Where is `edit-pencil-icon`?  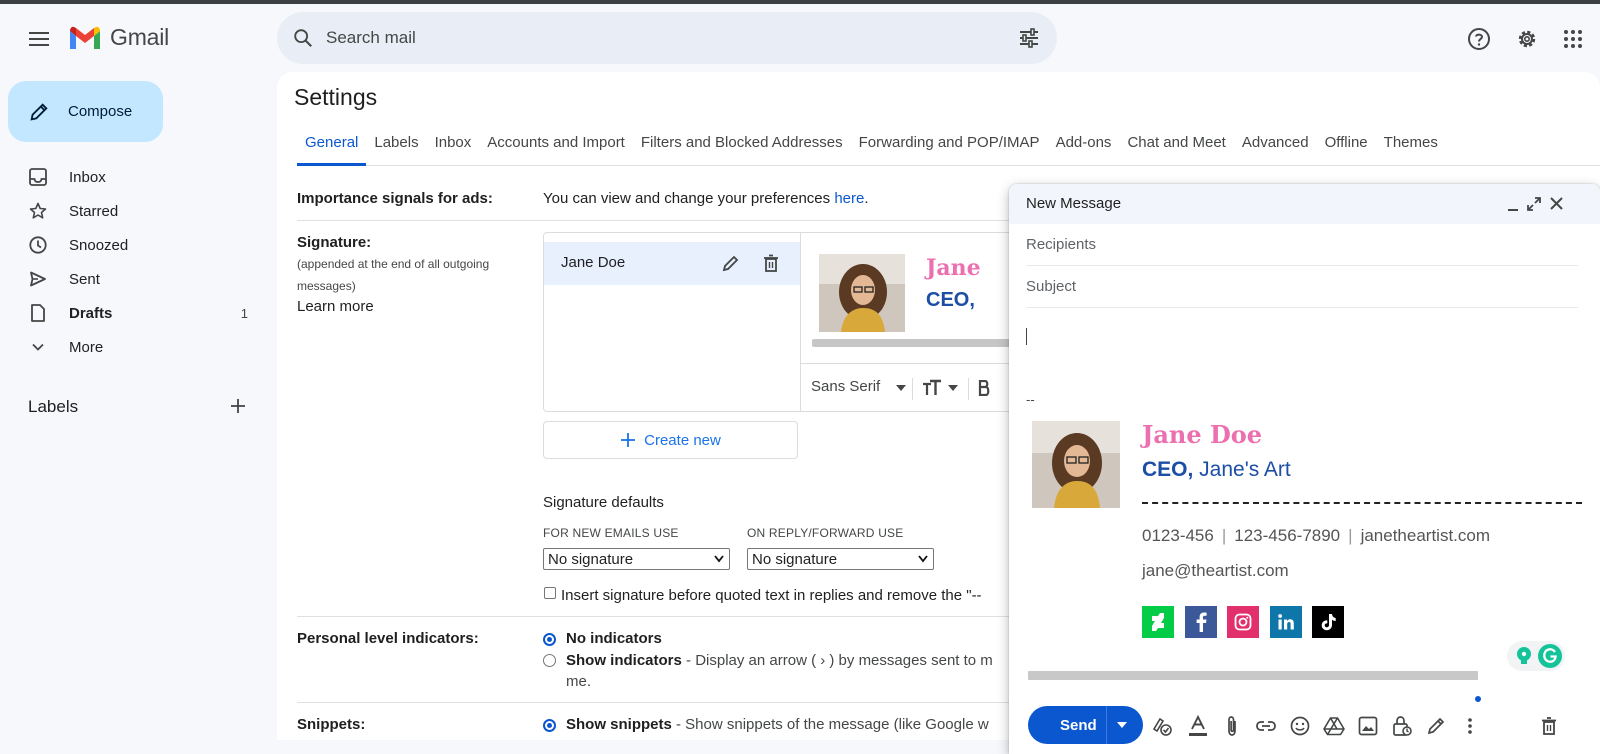 edit-pencil-icon is located at coordinates (731, 263).